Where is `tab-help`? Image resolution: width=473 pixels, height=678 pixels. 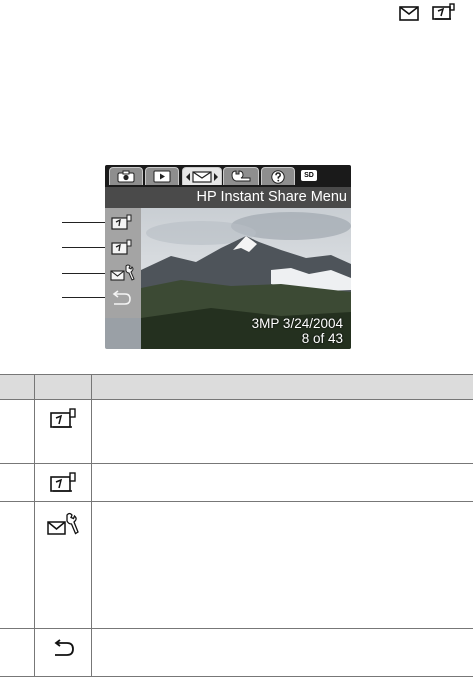
tab-help is located at coordinates (278, 176).